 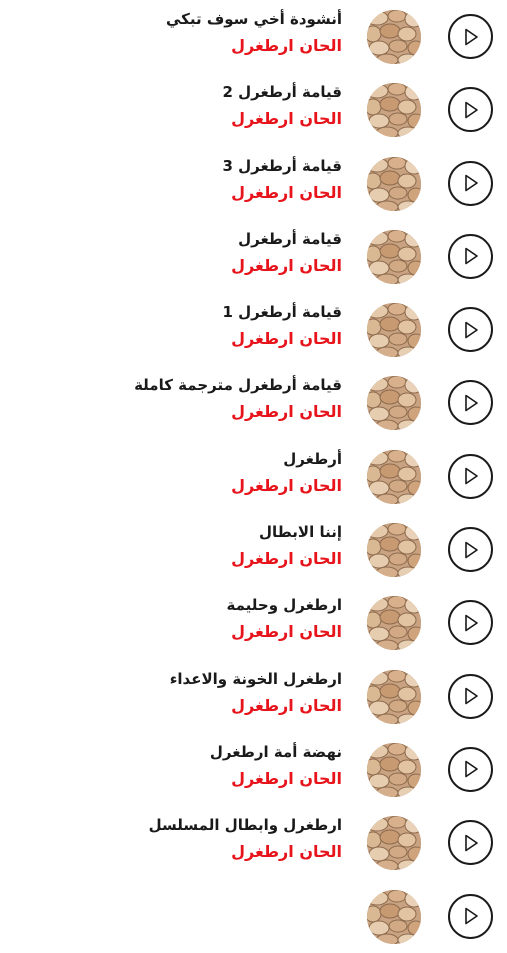 I want to click on track-text: قيامة أرطغرل 3 الحان ارطغرل, so click(x=282, y=180).